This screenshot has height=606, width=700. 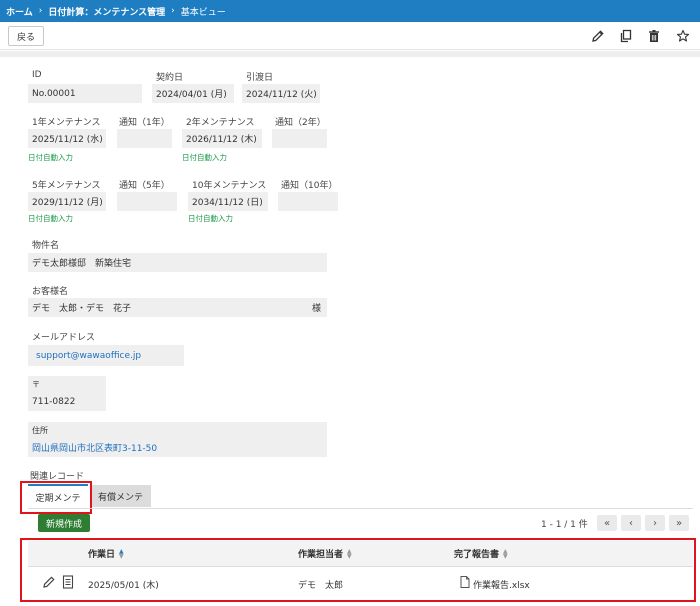 I want to click on notice-10y-value, so click(x=308, y=201).